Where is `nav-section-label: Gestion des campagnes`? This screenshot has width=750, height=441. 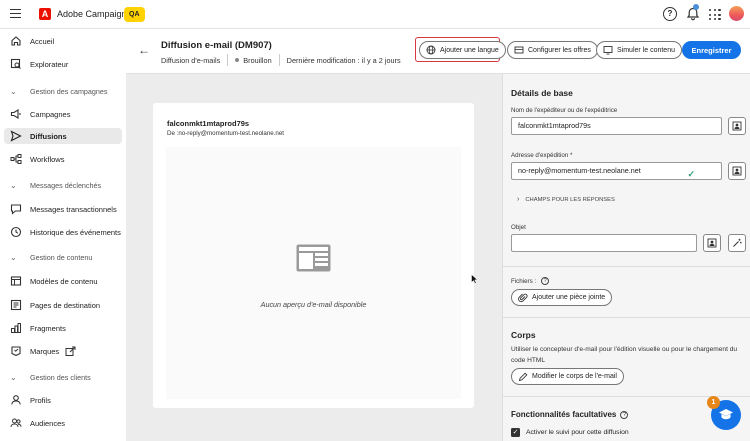
nav-section-label: Gestion des campagnes is located at coordinates (69, 91).